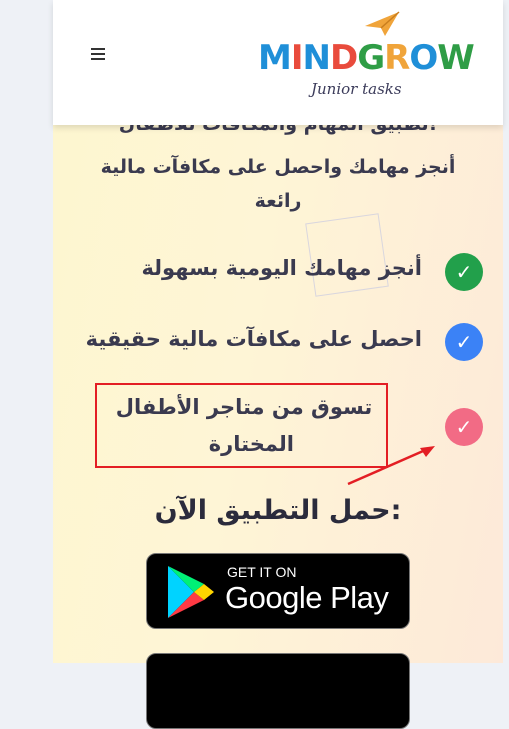 The height and width of the screenshot is (729, 509). I want to click on intro-line1: أنجز مهامك واحصل على مكافآت مالية, so click(278, 167).